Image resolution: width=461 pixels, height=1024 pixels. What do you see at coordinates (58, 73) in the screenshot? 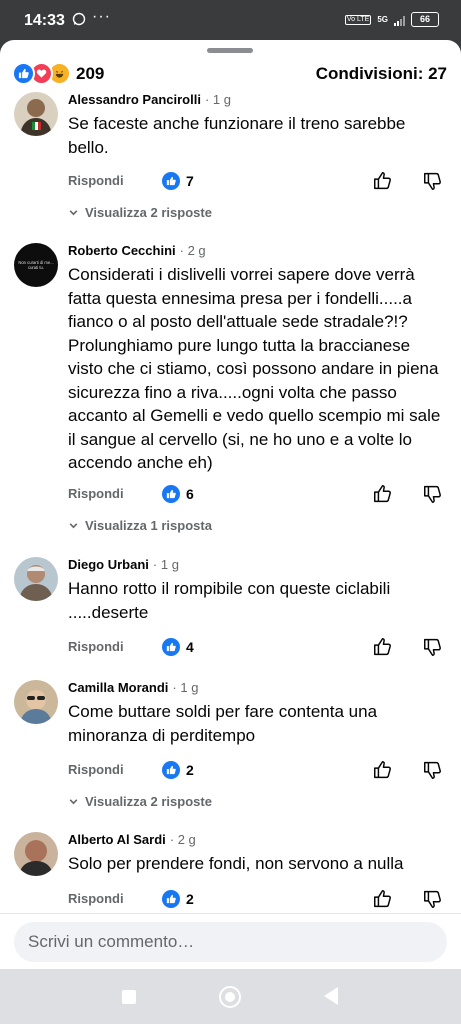
I see `reactions-summary: 209` at bounding box center [58, 73].